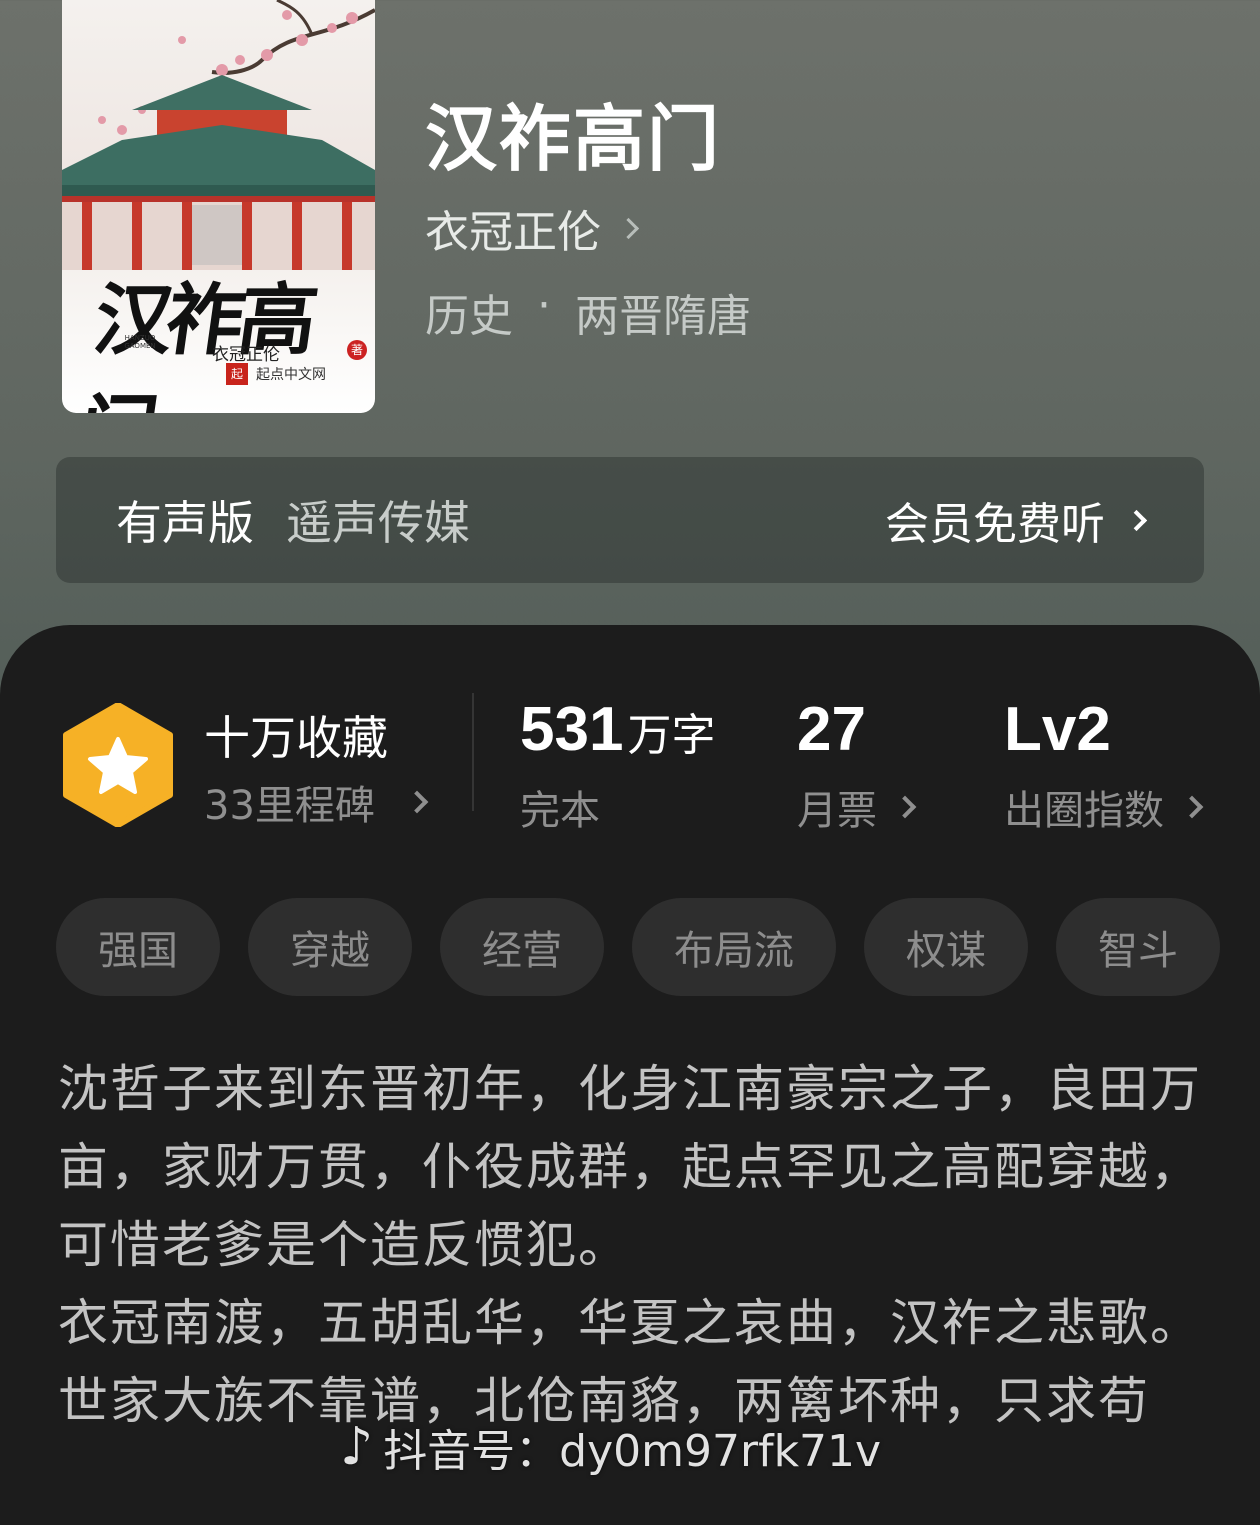 This screenshot has height=1525, width=1260. I want to click on listen-free-button: 会员免费听, so click(1016, 520).